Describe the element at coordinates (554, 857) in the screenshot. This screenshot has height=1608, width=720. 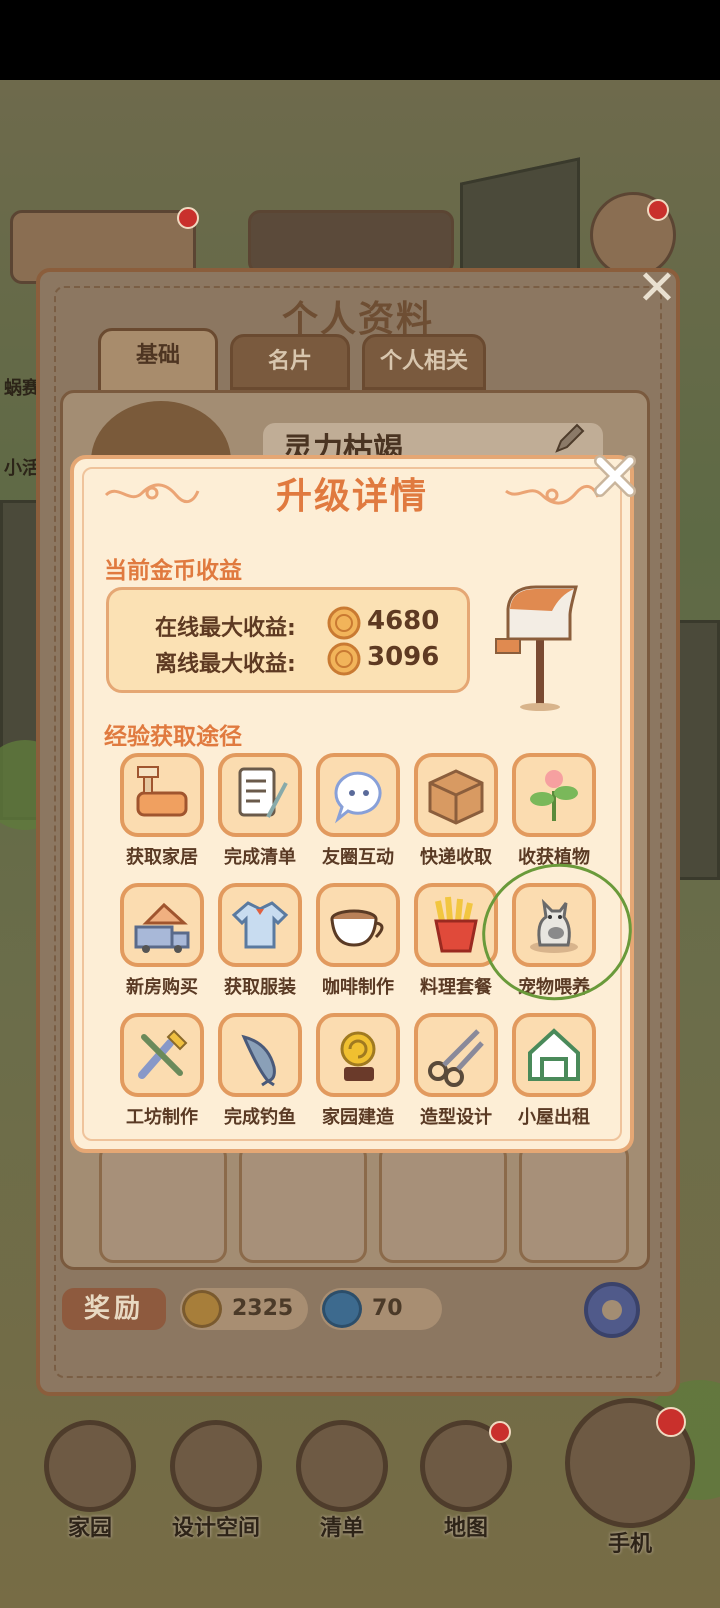
I see `exp-item-label: 收获植物` at that location.